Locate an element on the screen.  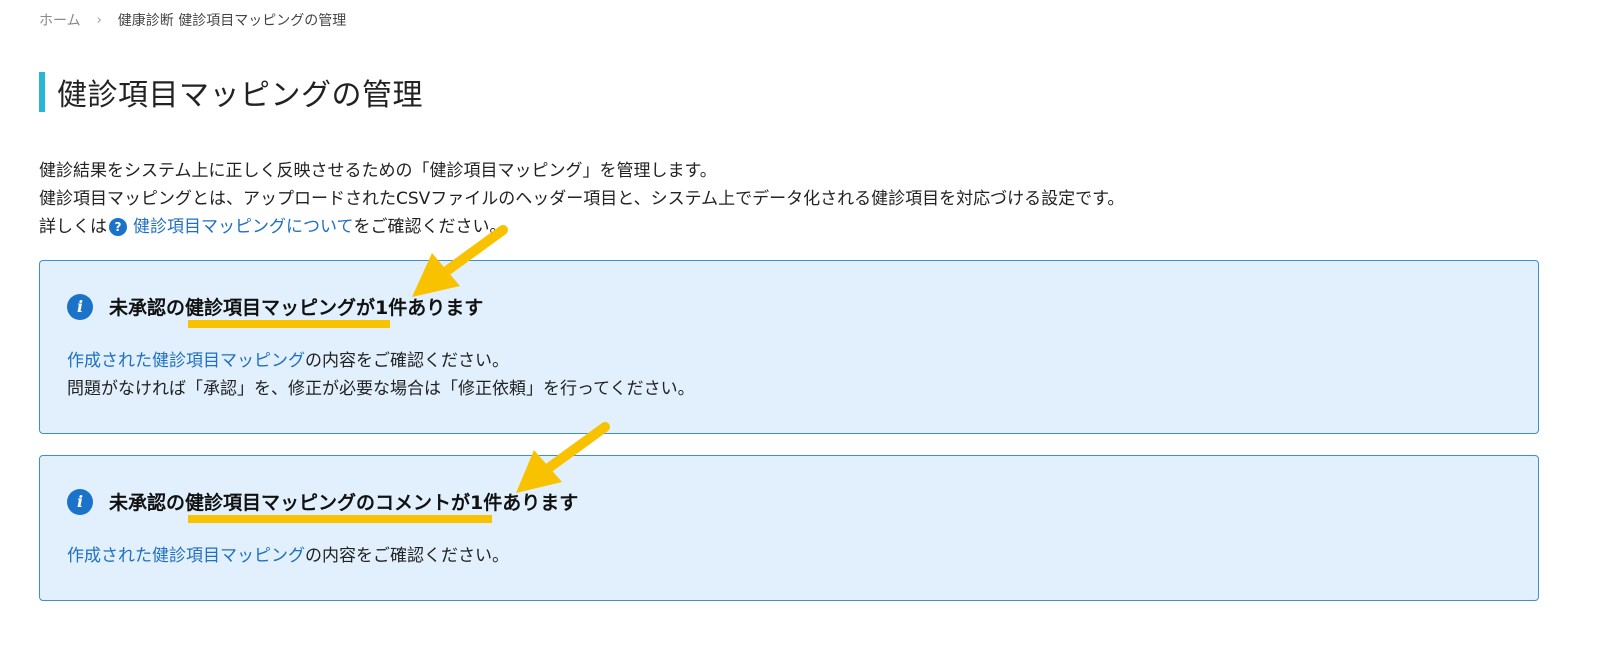
title-accent-bar is located at coordinates (42, 92).